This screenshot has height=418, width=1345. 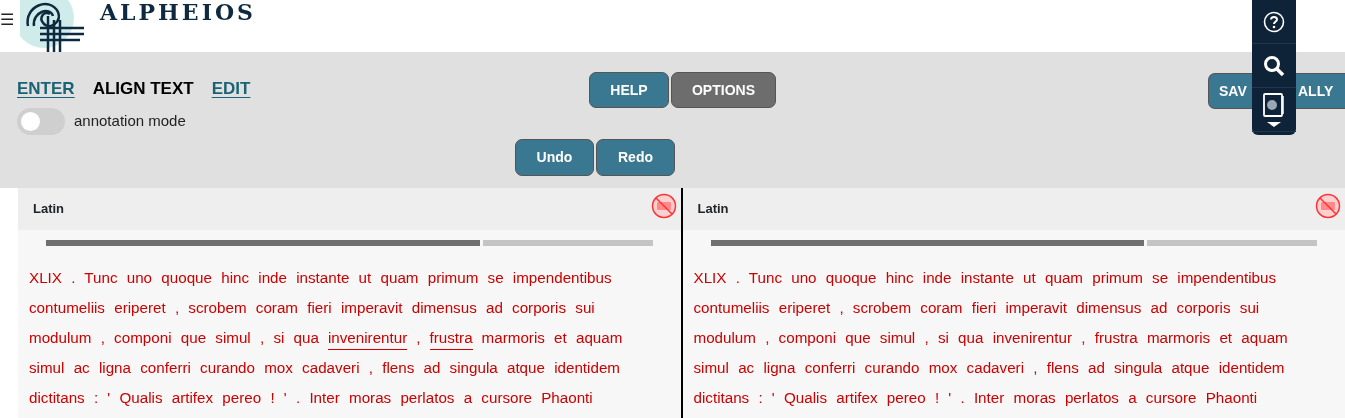 I want to click on book-icon, so click(x=1274, y=109).